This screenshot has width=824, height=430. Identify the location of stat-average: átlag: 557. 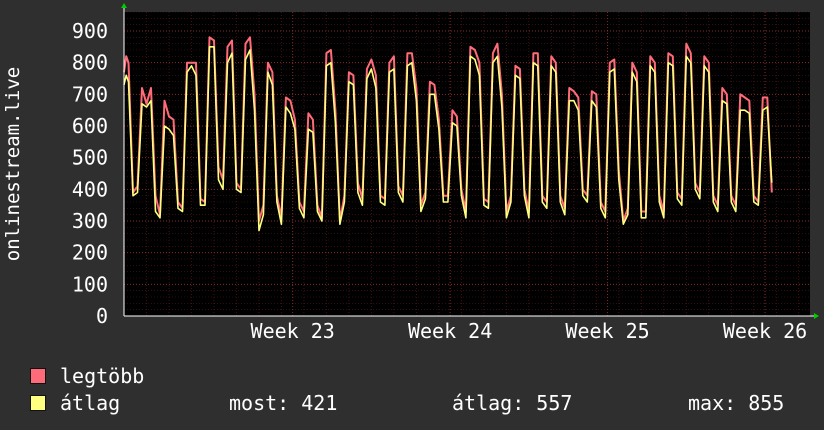
(512, 403).